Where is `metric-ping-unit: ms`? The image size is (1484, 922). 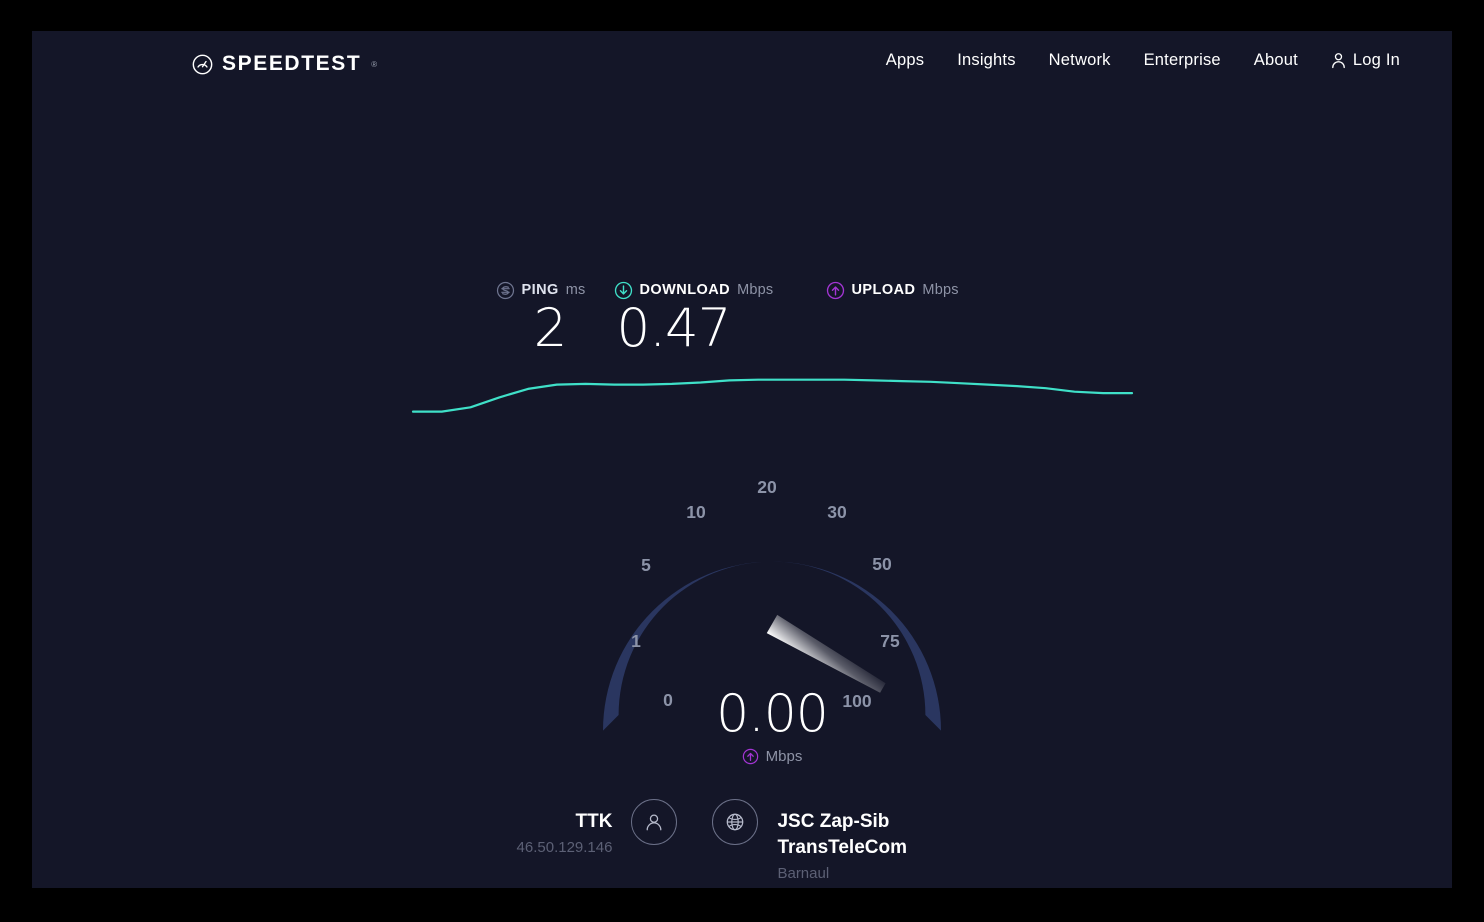 metric-ping-unit: ms is located at coordinates (575, 290).